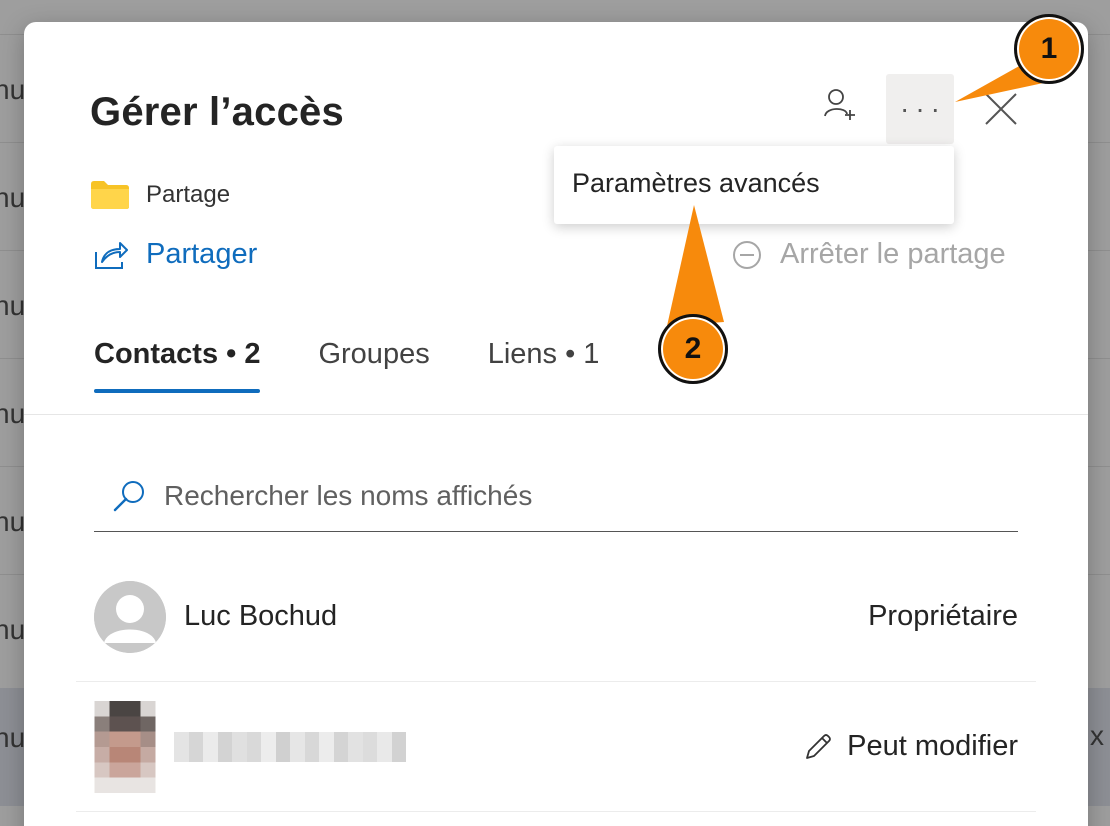  Describe the element at coordinates (893, 254) in the screenshot. I see `stop-sharing-label: Arrêter le partage` at that location.